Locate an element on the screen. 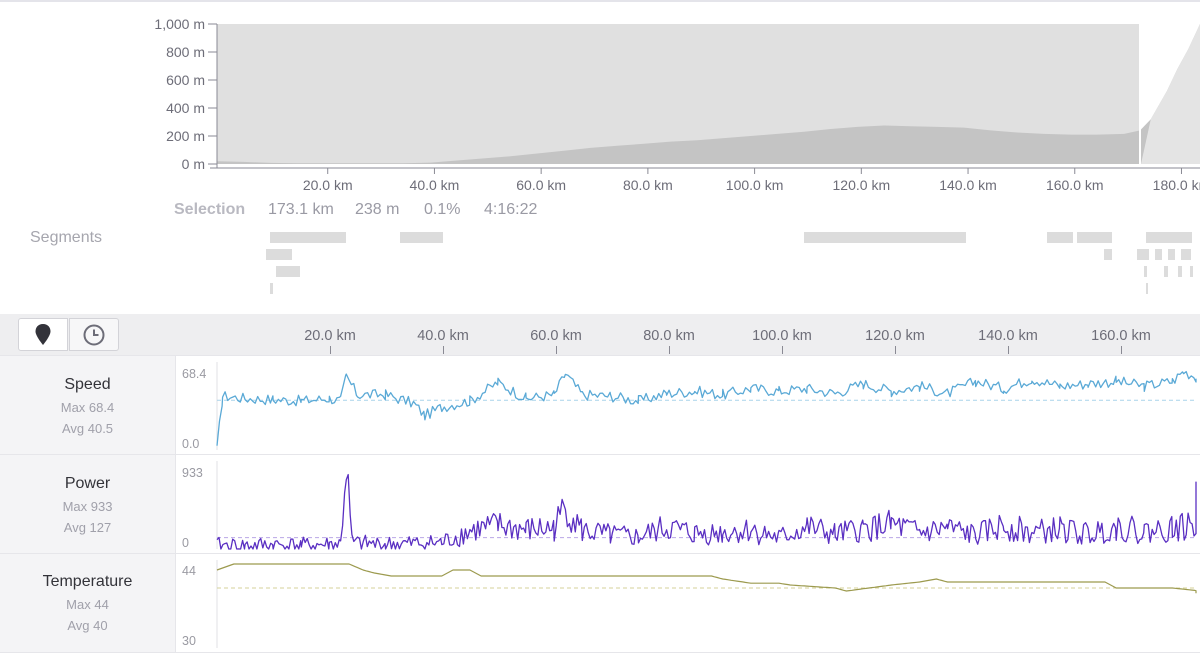 The height and width of the screenshot is (660, 1200). streams-x-tick-label: 160.0 km is located at coordinates (1121, 336).